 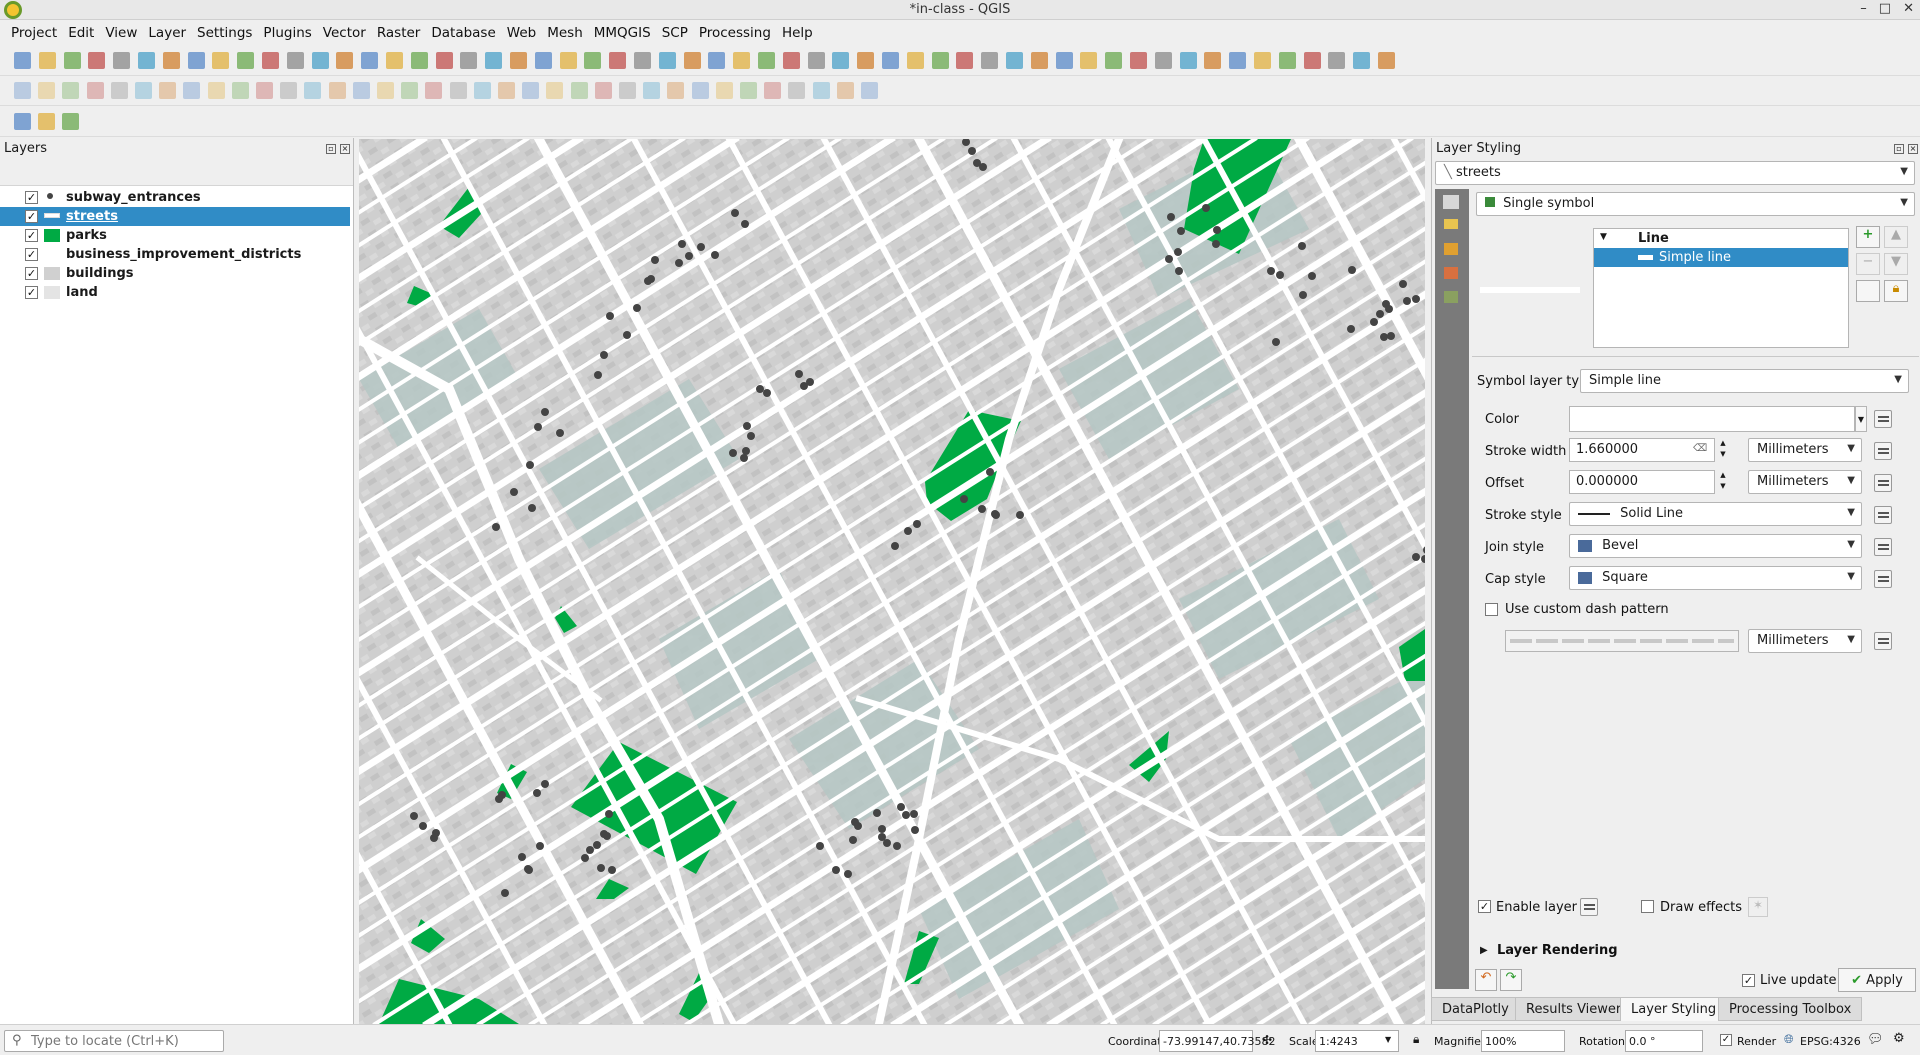 I want to click on float-panel-icon: ▫, so click(x=1899, y=149).